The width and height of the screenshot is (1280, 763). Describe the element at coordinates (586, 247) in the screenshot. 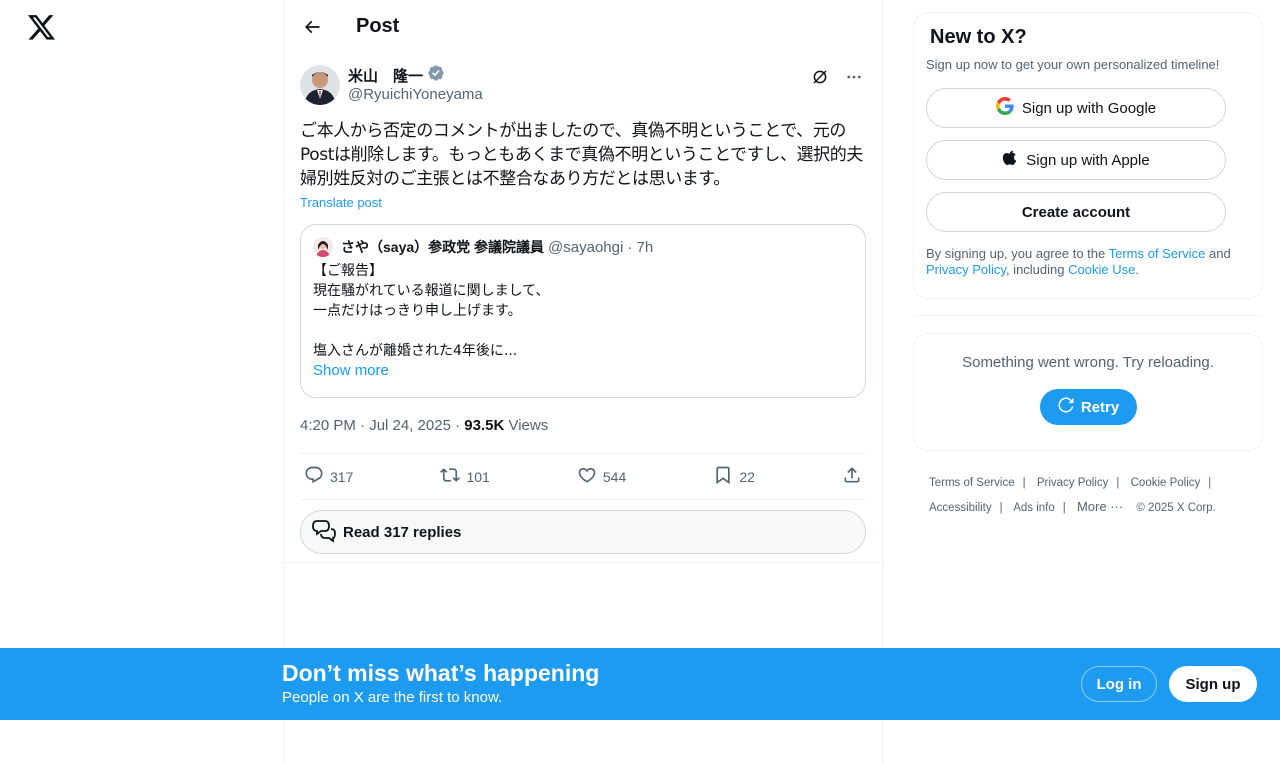

I see `quote-author-handle: @sayaohgi` at that location.